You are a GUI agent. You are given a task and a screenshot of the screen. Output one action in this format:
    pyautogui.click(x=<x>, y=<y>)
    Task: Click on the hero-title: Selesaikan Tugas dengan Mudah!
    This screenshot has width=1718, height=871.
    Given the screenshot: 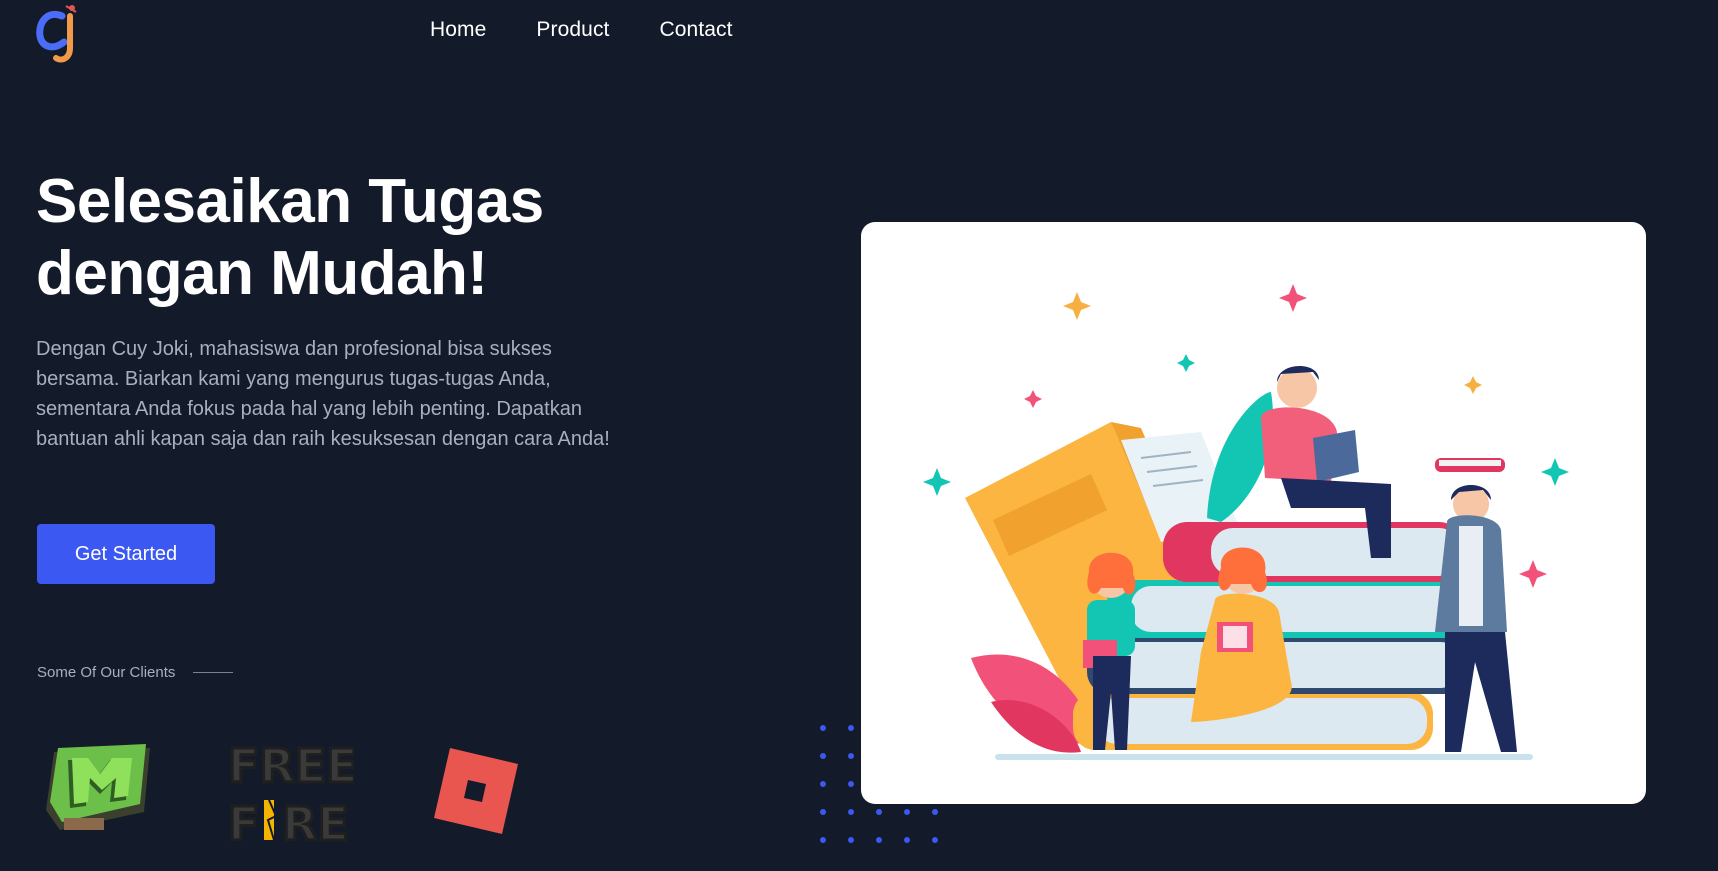 What is the action you would take?
    pyautogui.click(x=356, y=238)
    